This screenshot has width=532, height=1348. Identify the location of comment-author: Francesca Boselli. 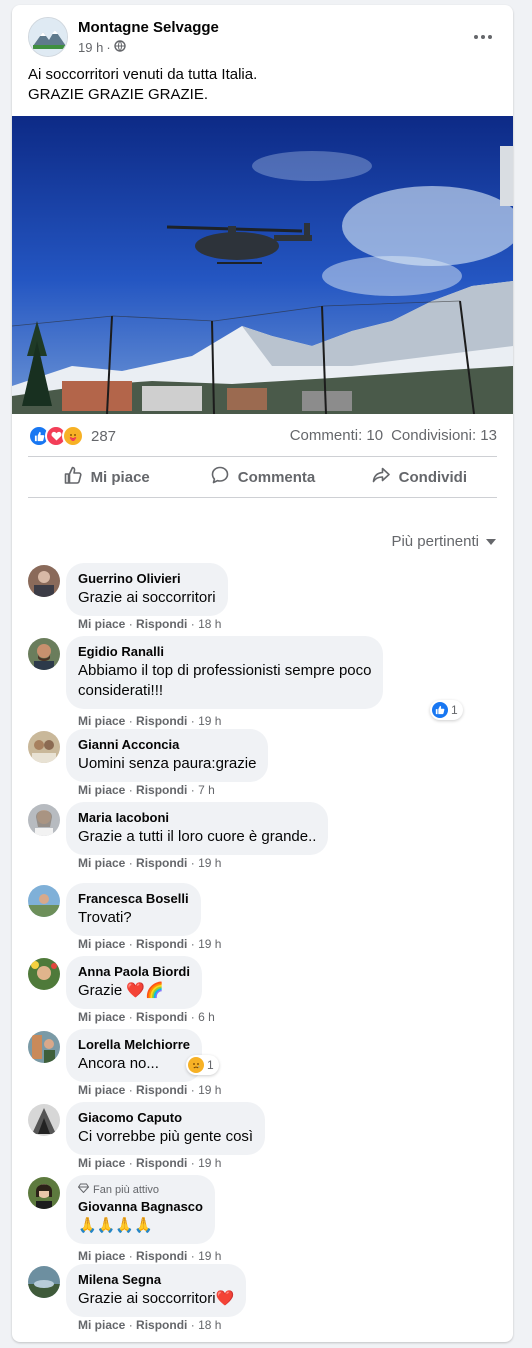
(133, 898).